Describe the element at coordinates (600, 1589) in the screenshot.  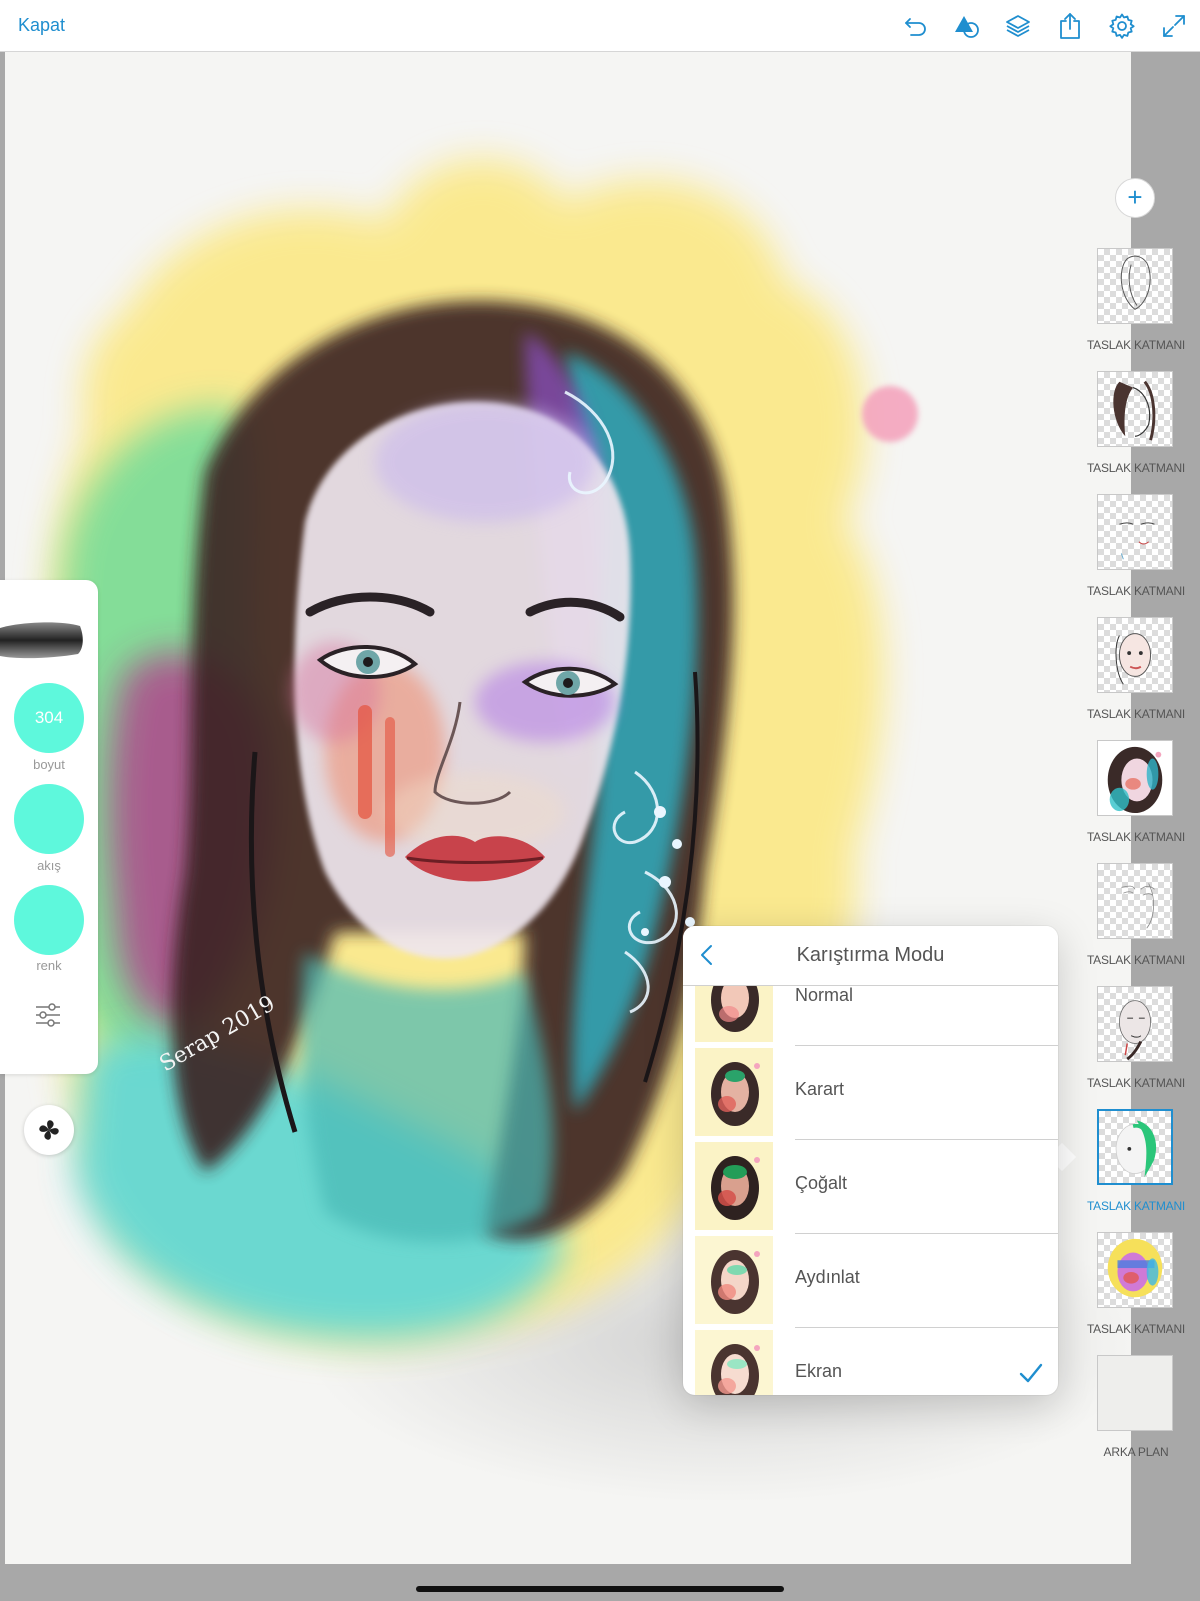
I see `home-indicator` at that location.